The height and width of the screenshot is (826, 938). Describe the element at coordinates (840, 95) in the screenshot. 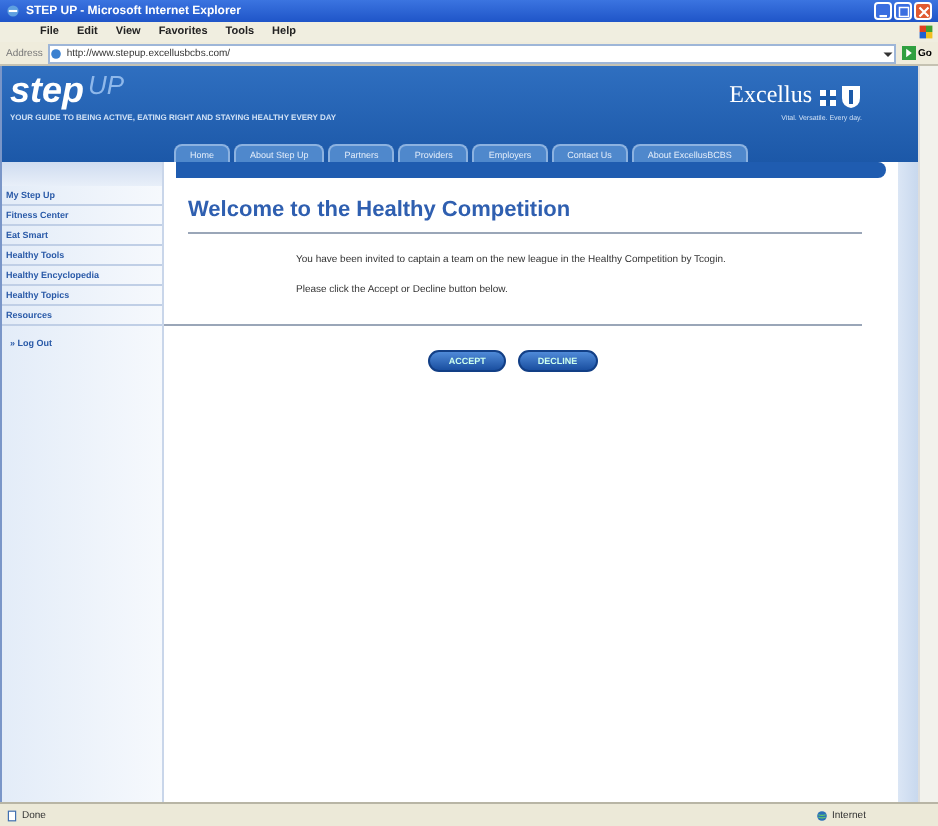

I see `cross-shield-icon` at that location.